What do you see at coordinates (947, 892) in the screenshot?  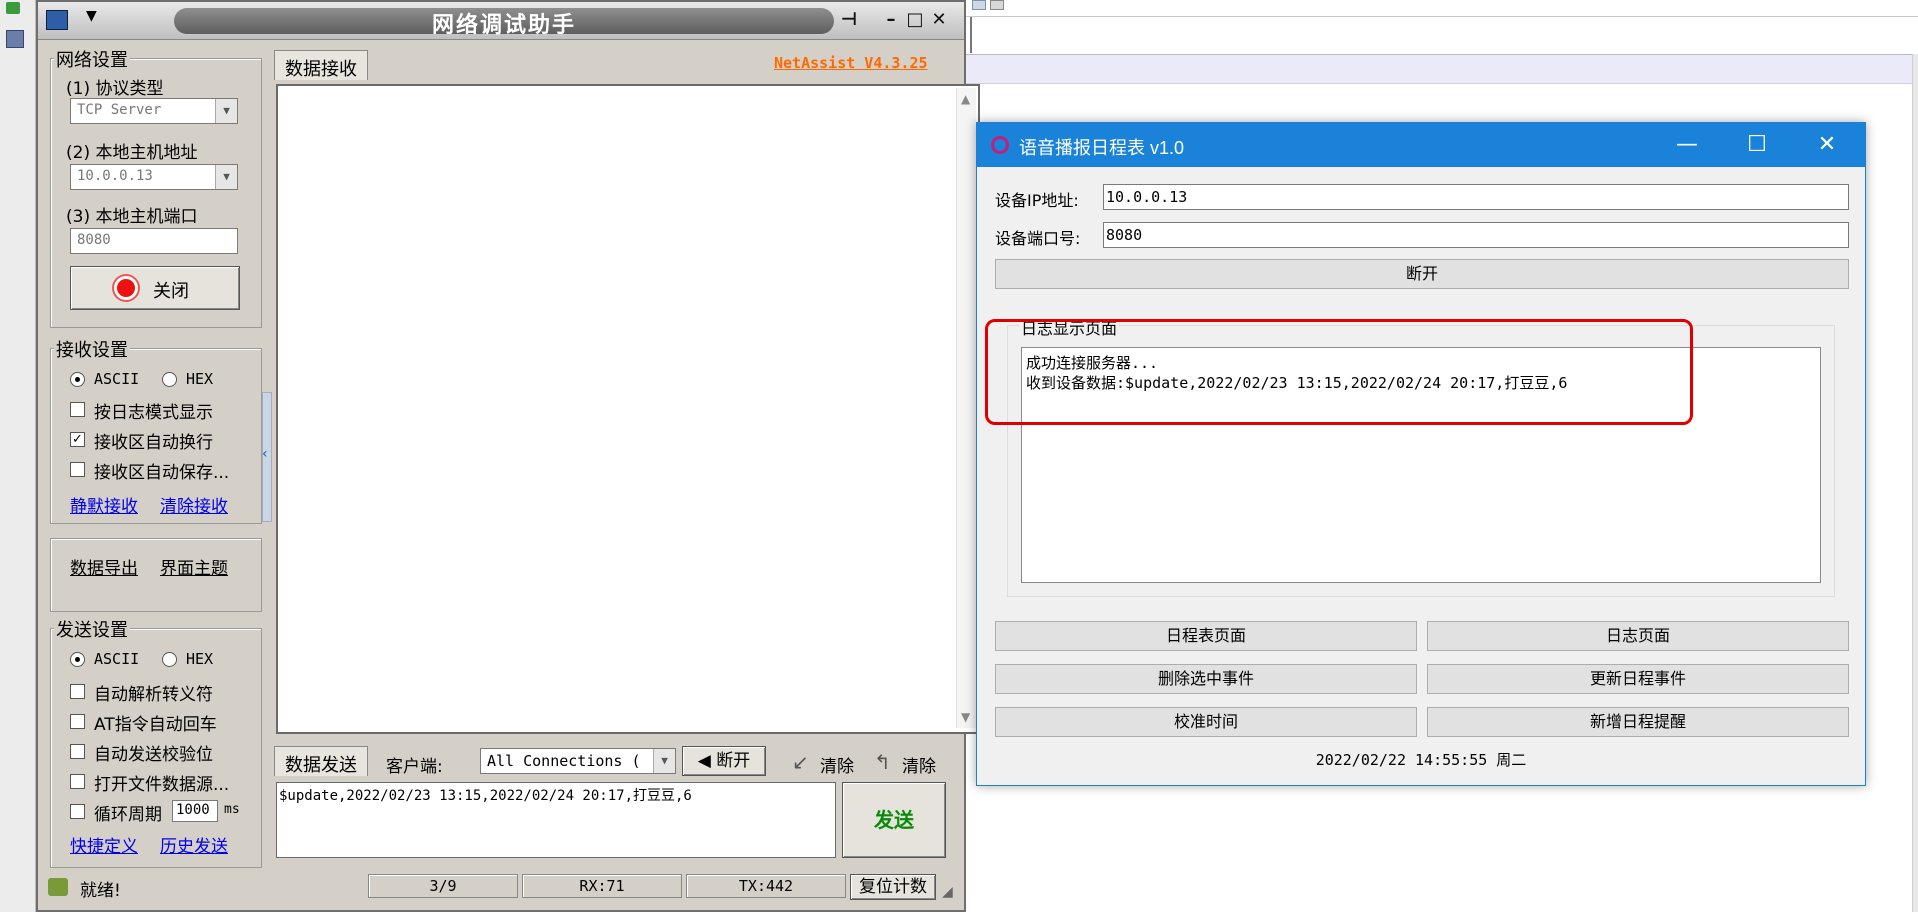 I see `resize-grip: ◢` at bounding box center [947, 892].